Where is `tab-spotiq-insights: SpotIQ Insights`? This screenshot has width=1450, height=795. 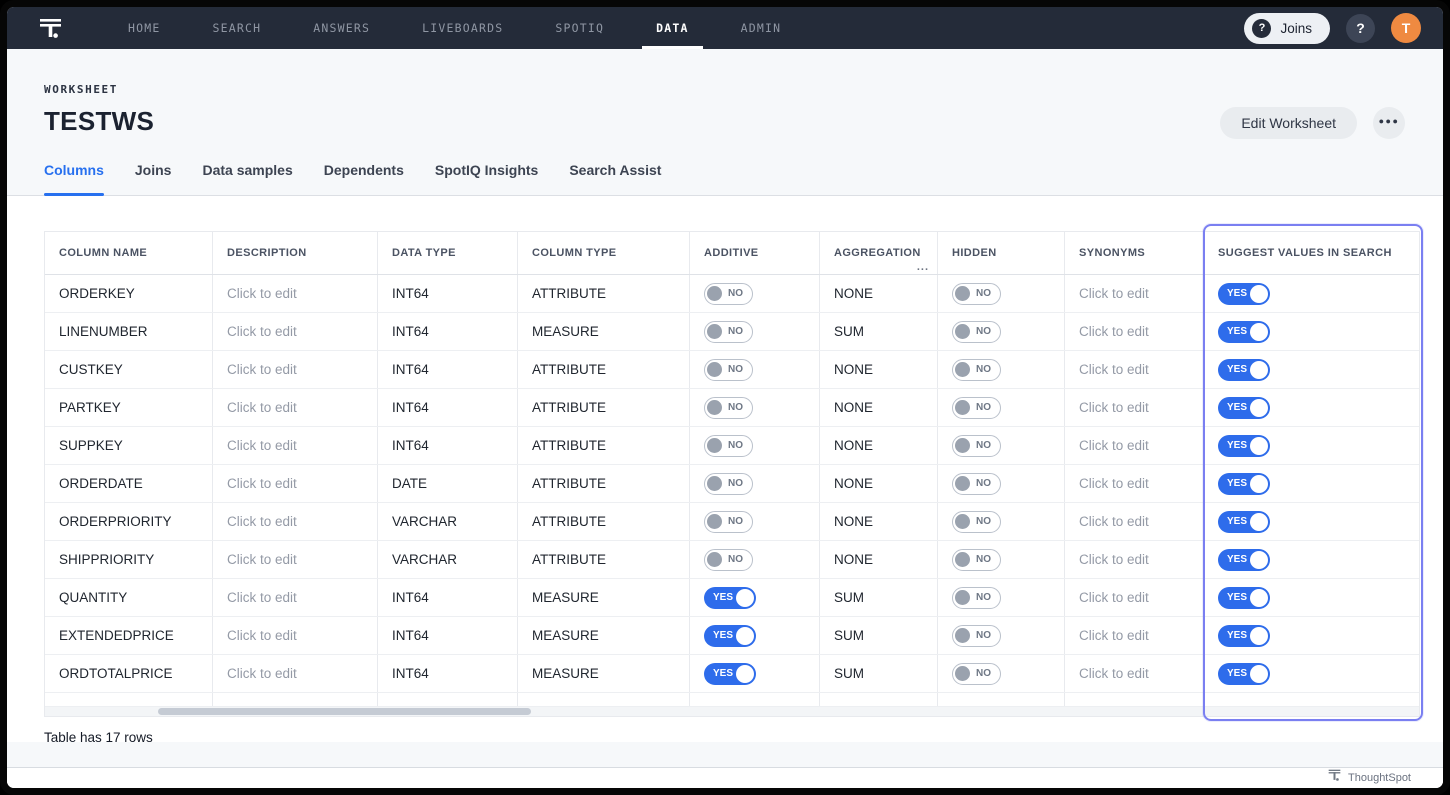 tab-spotiq-insights: SpotIQ Insights is located at coordinates (486, 177).